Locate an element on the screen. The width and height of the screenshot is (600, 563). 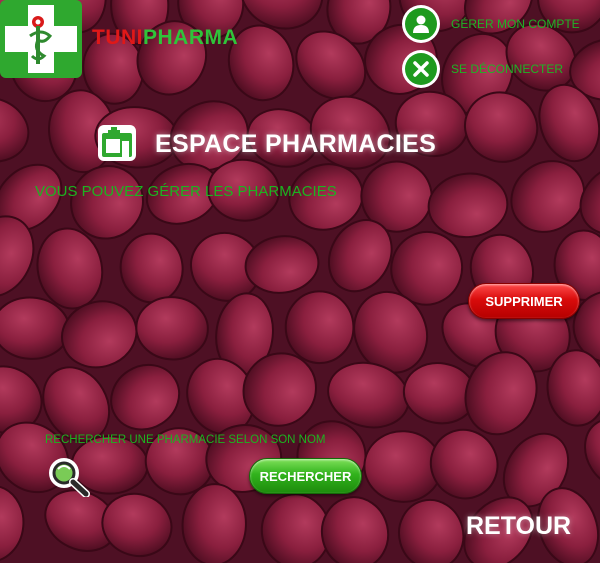
search-label: RECHERCHER UNE PHARMACIE SELON SON NOM is located at coordinates (185, 440).